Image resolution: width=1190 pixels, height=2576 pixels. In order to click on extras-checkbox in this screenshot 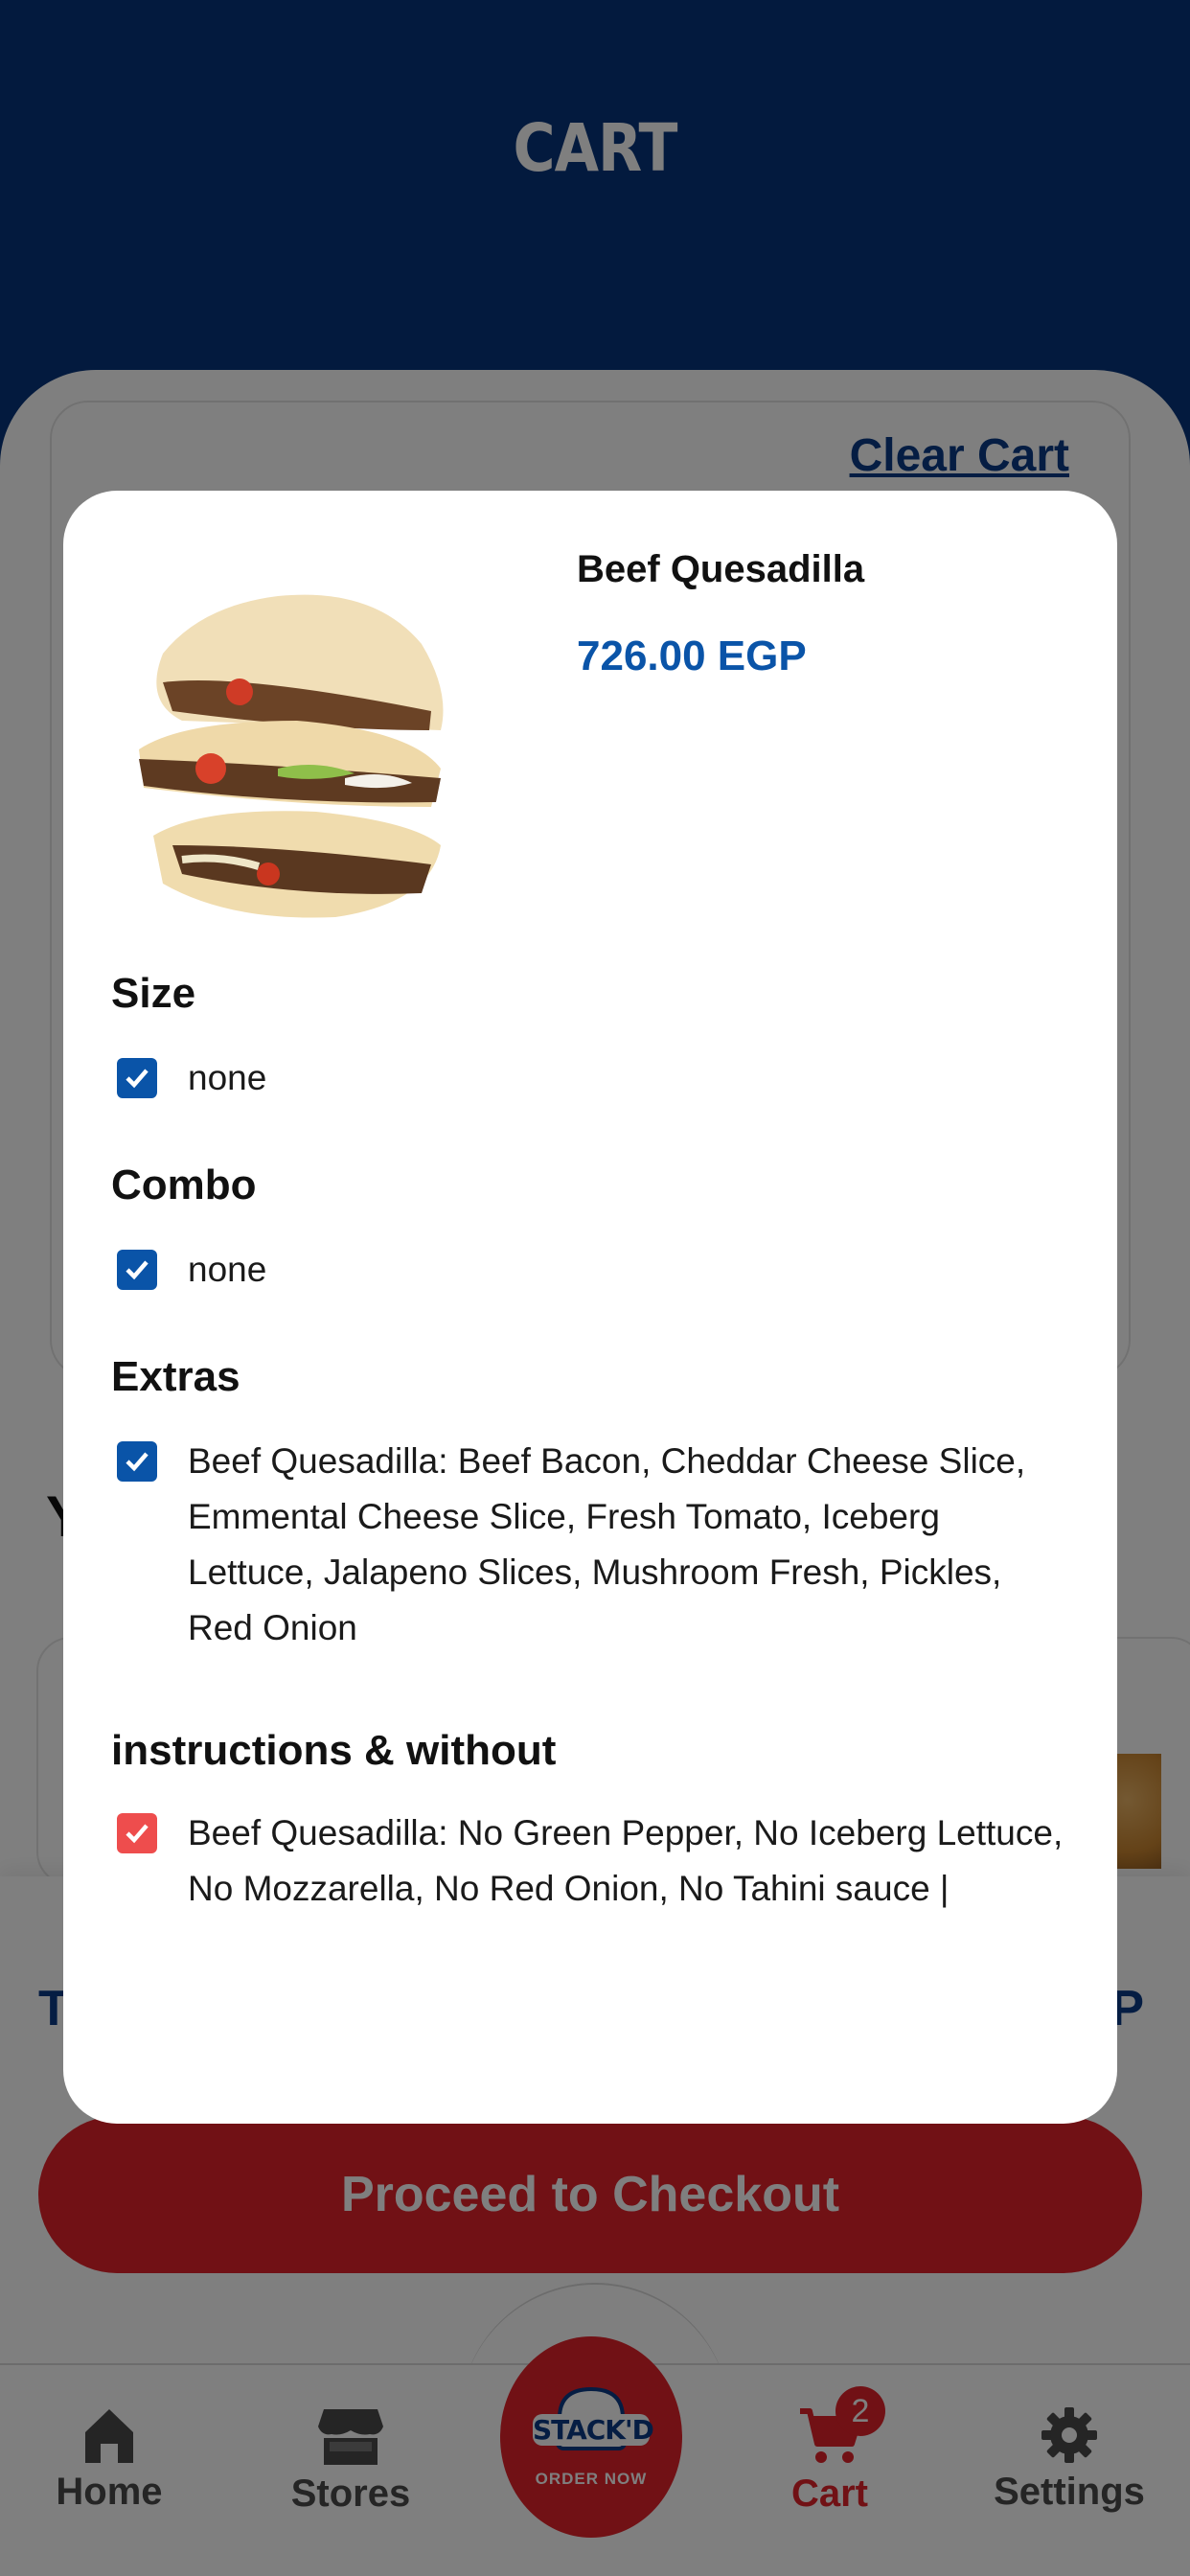, I will do `click(137, 1461)`.